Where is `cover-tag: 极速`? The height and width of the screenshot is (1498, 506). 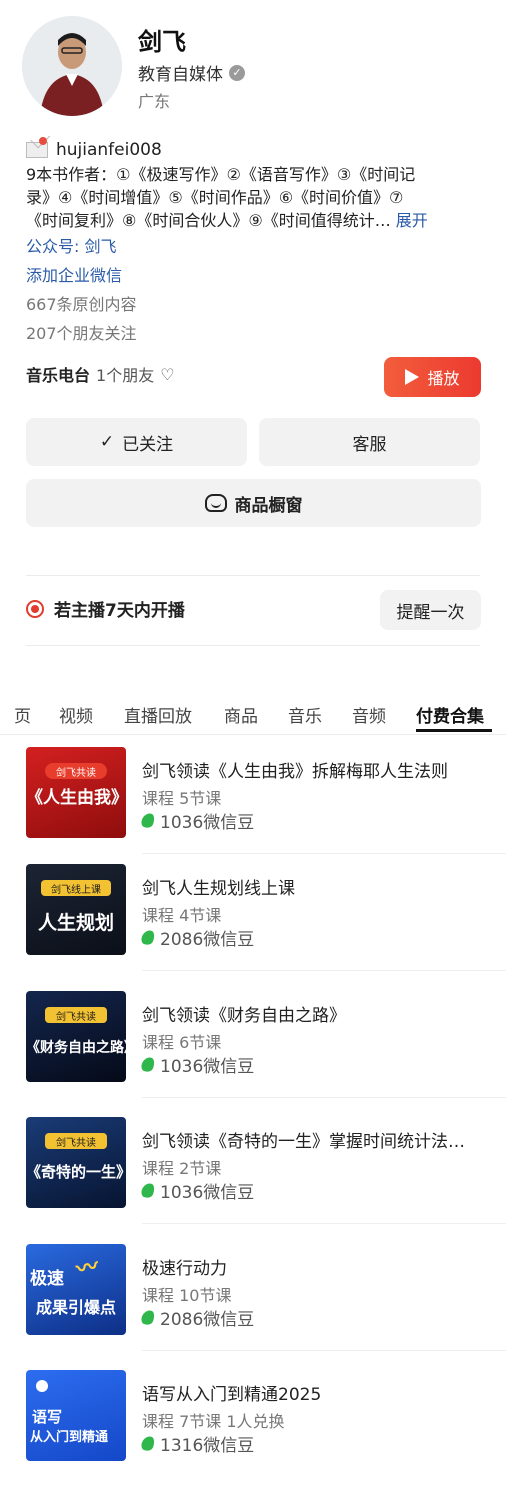 cover-tag: 极速 is located at coordinates (47, 1279).